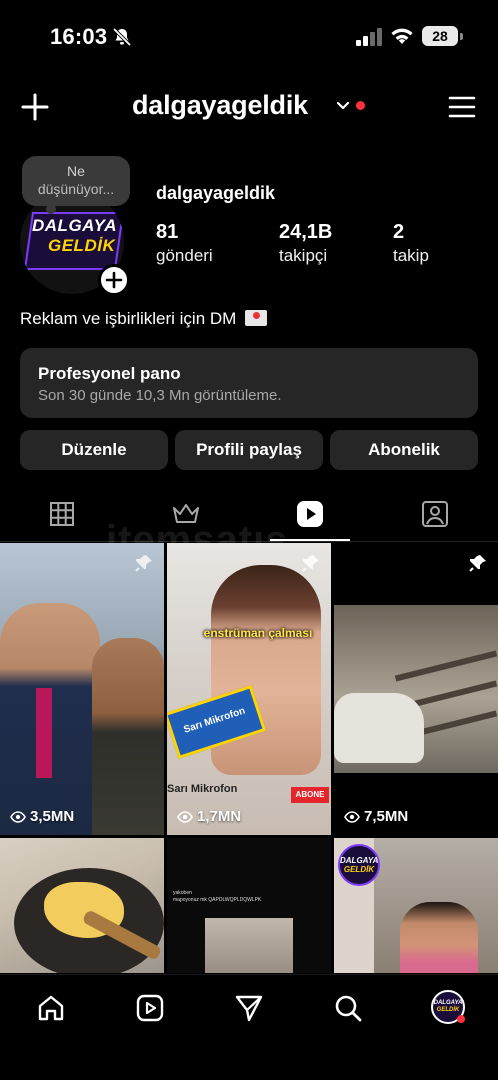 Image resolution: width=498 pixels, height=1080 pixels. What do you see at coordinates (404, 450) in the screenshot?
I see `subscription-button: Abonelik` at bounding box center [404, 450].